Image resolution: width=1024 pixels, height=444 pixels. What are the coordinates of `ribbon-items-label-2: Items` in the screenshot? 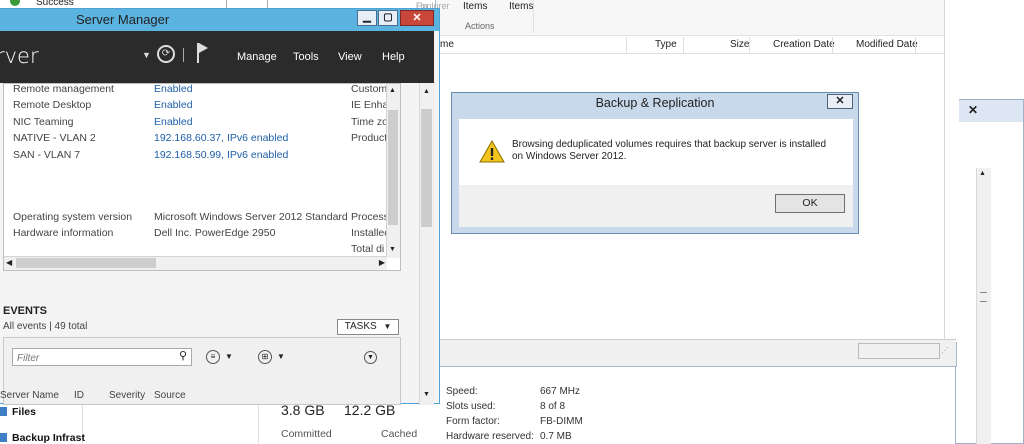 It's located at (521, 6).